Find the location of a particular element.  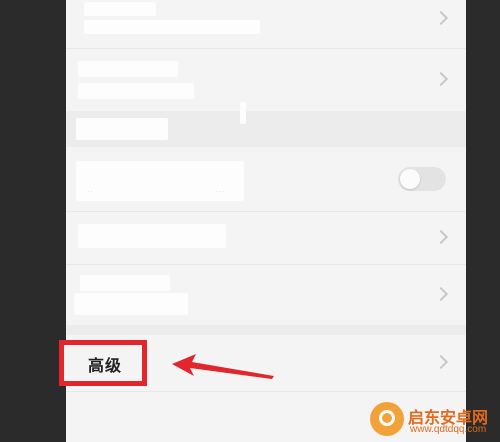

left-dark-margin is located at coordinates (33, 221).